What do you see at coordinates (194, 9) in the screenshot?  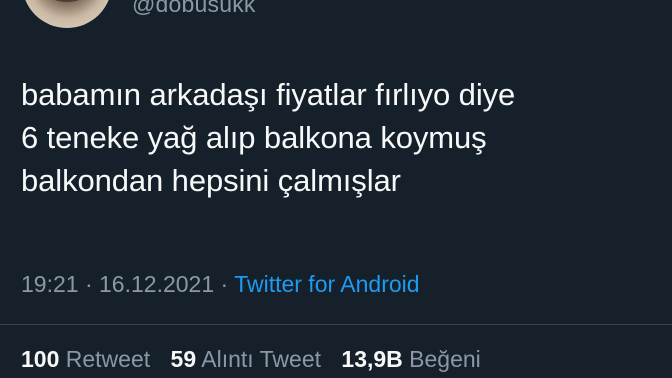 I see `author-handle: @dobusukk` at bounding box center [194, 9].